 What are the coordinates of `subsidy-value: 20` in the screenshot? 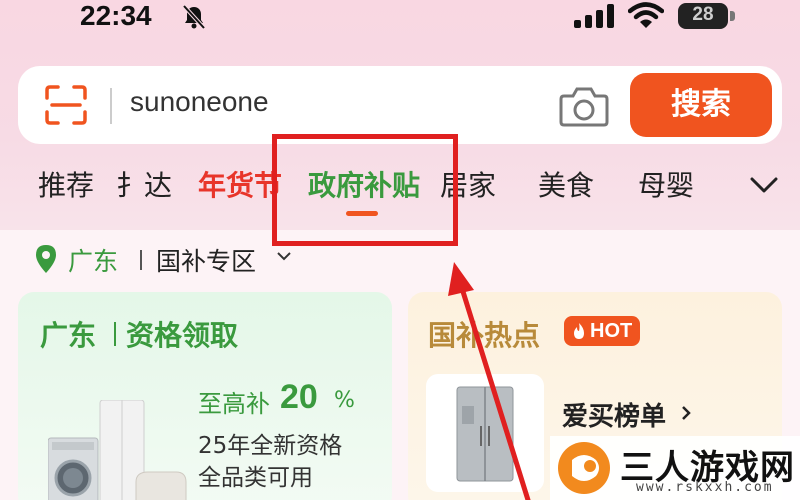 It's located at (299, 397).